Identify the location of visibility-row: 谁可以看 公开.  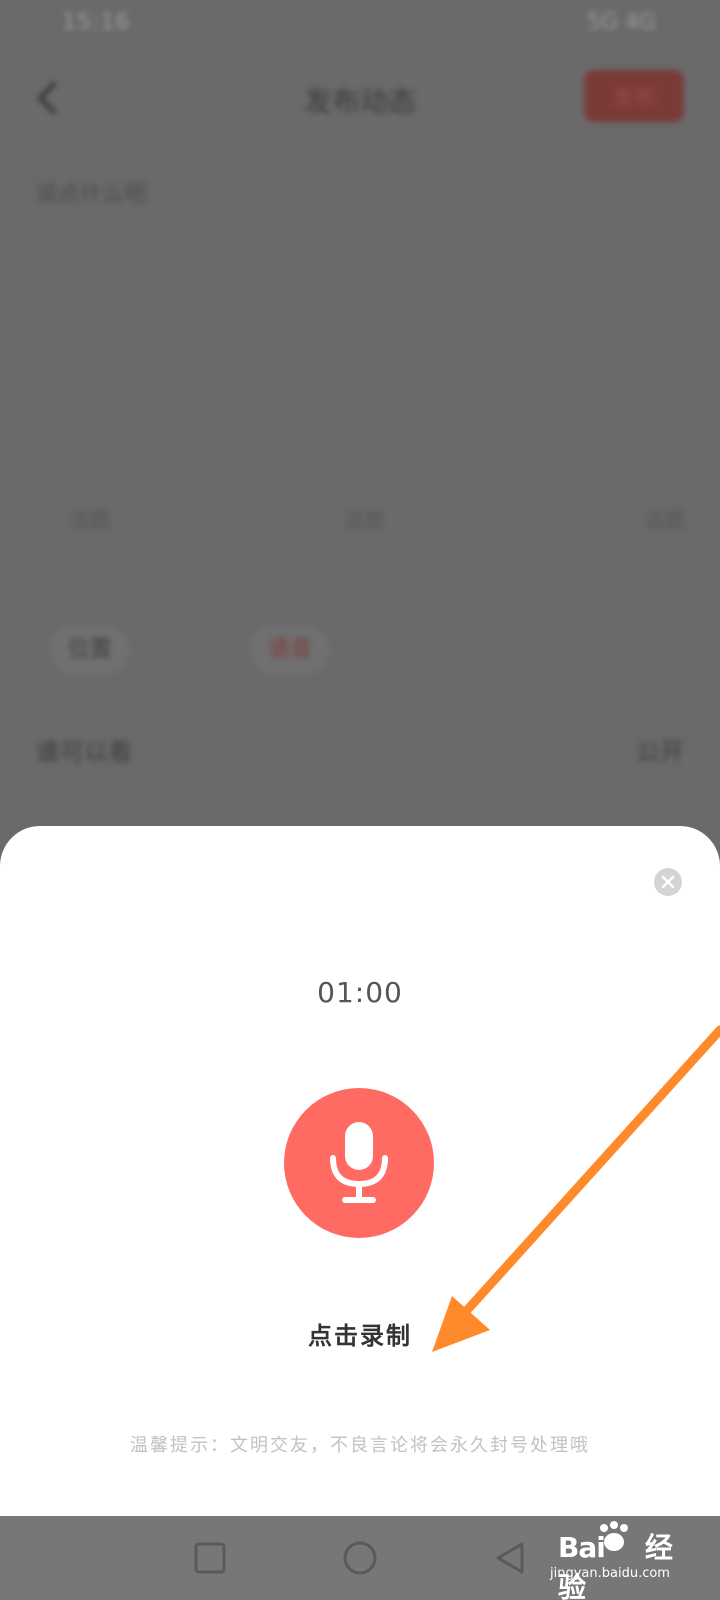
(360, 750).